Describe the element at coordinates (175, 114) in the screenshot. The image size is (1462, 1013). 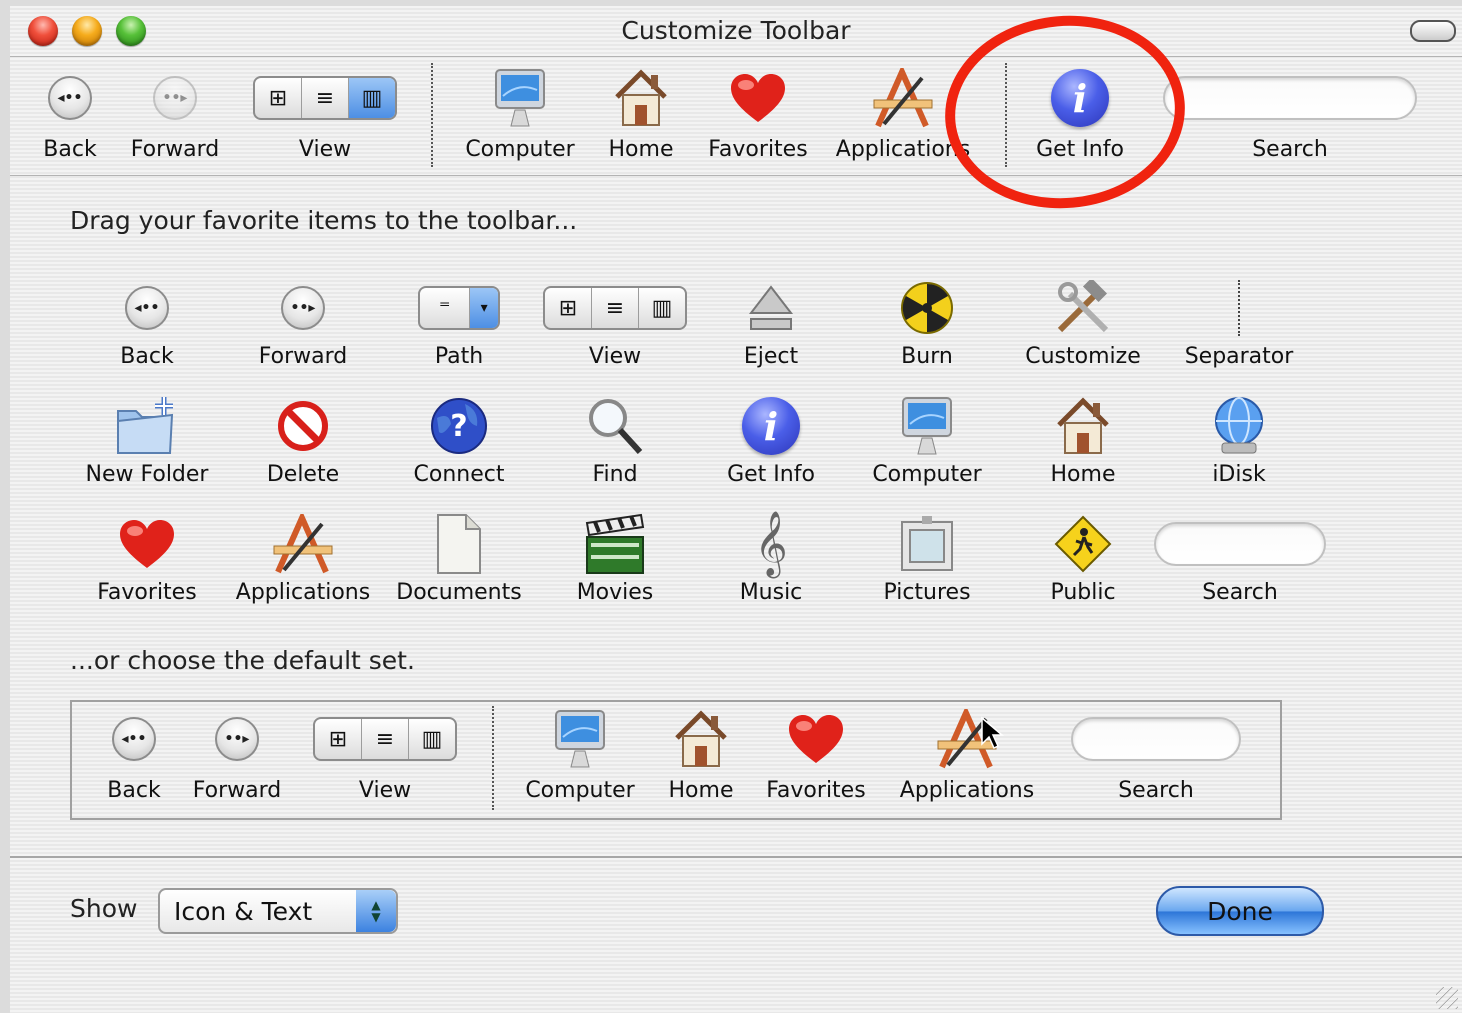
I see `toolbar-forward: ••▸ Forward` at that location.